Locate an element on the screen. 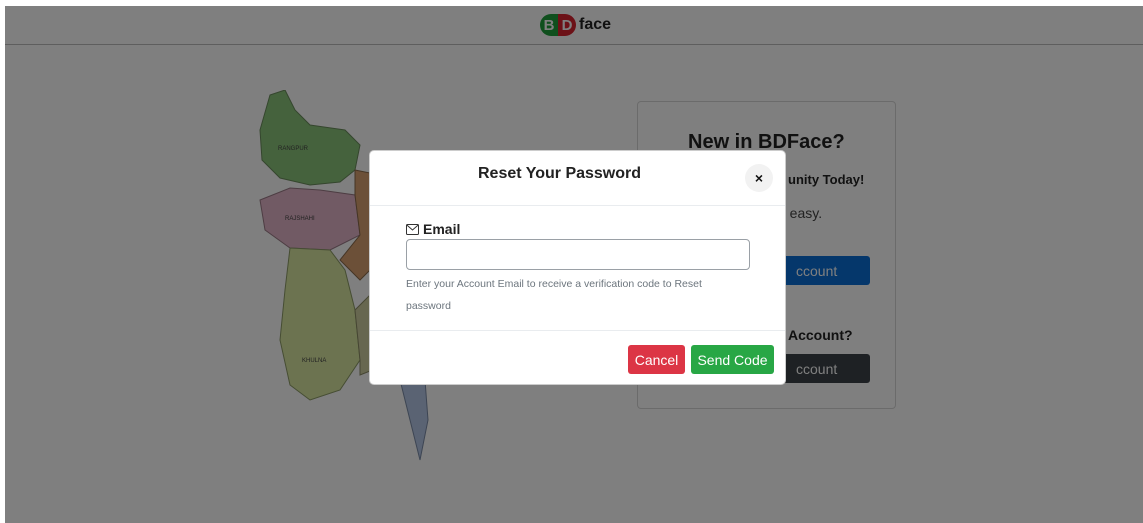  email-label-text: Email is located at coordinates (442, 229).